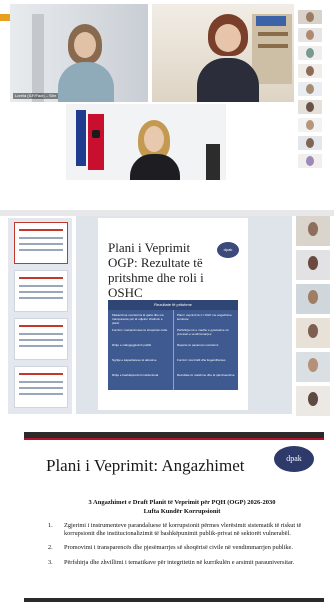 This screenshot has width=334, height=606. Describe the element at coordinates (79, 53) in the screenshot. I see `participant-tile-1: Lorela (ILF/Fact) – Slbr` at that location.